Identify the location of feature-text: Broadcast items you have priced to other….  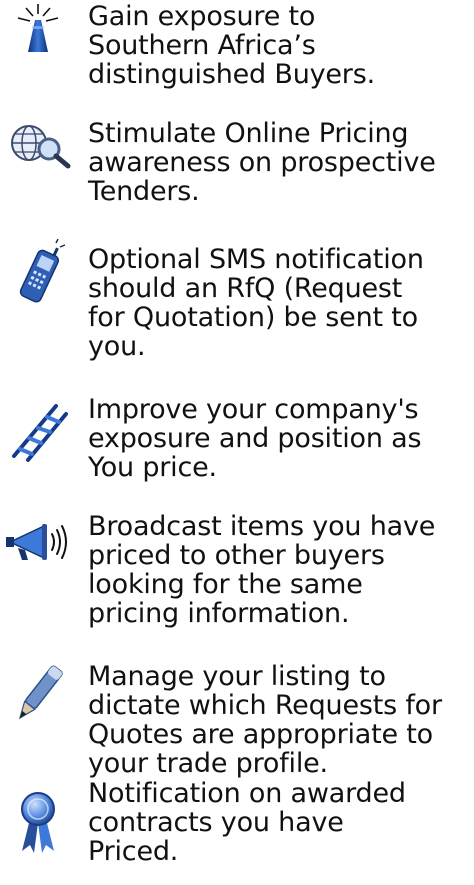
(262, 570).